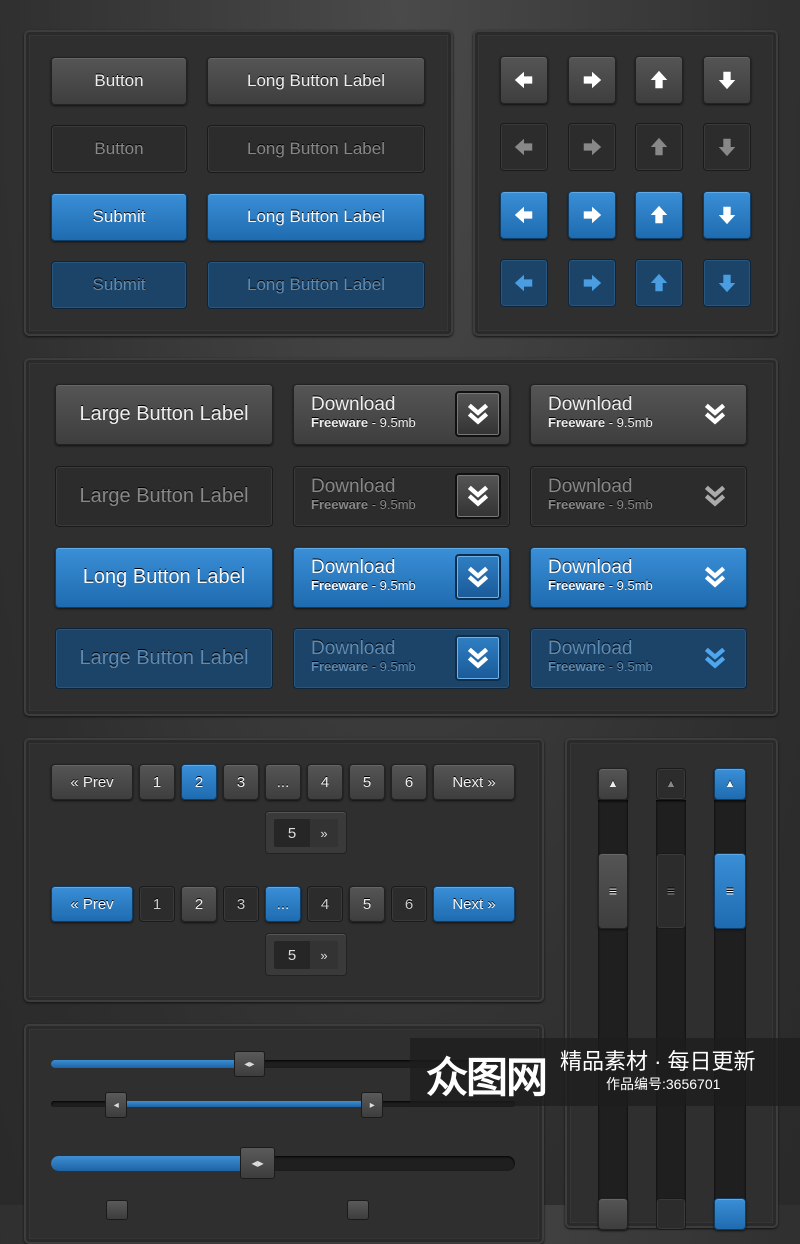 The width and height of the screenshot is (800, 1244). What do you see at coordinates (148, 1064) in the screenshot?
I see `slider-fill` at bounding box center [148, 1064].